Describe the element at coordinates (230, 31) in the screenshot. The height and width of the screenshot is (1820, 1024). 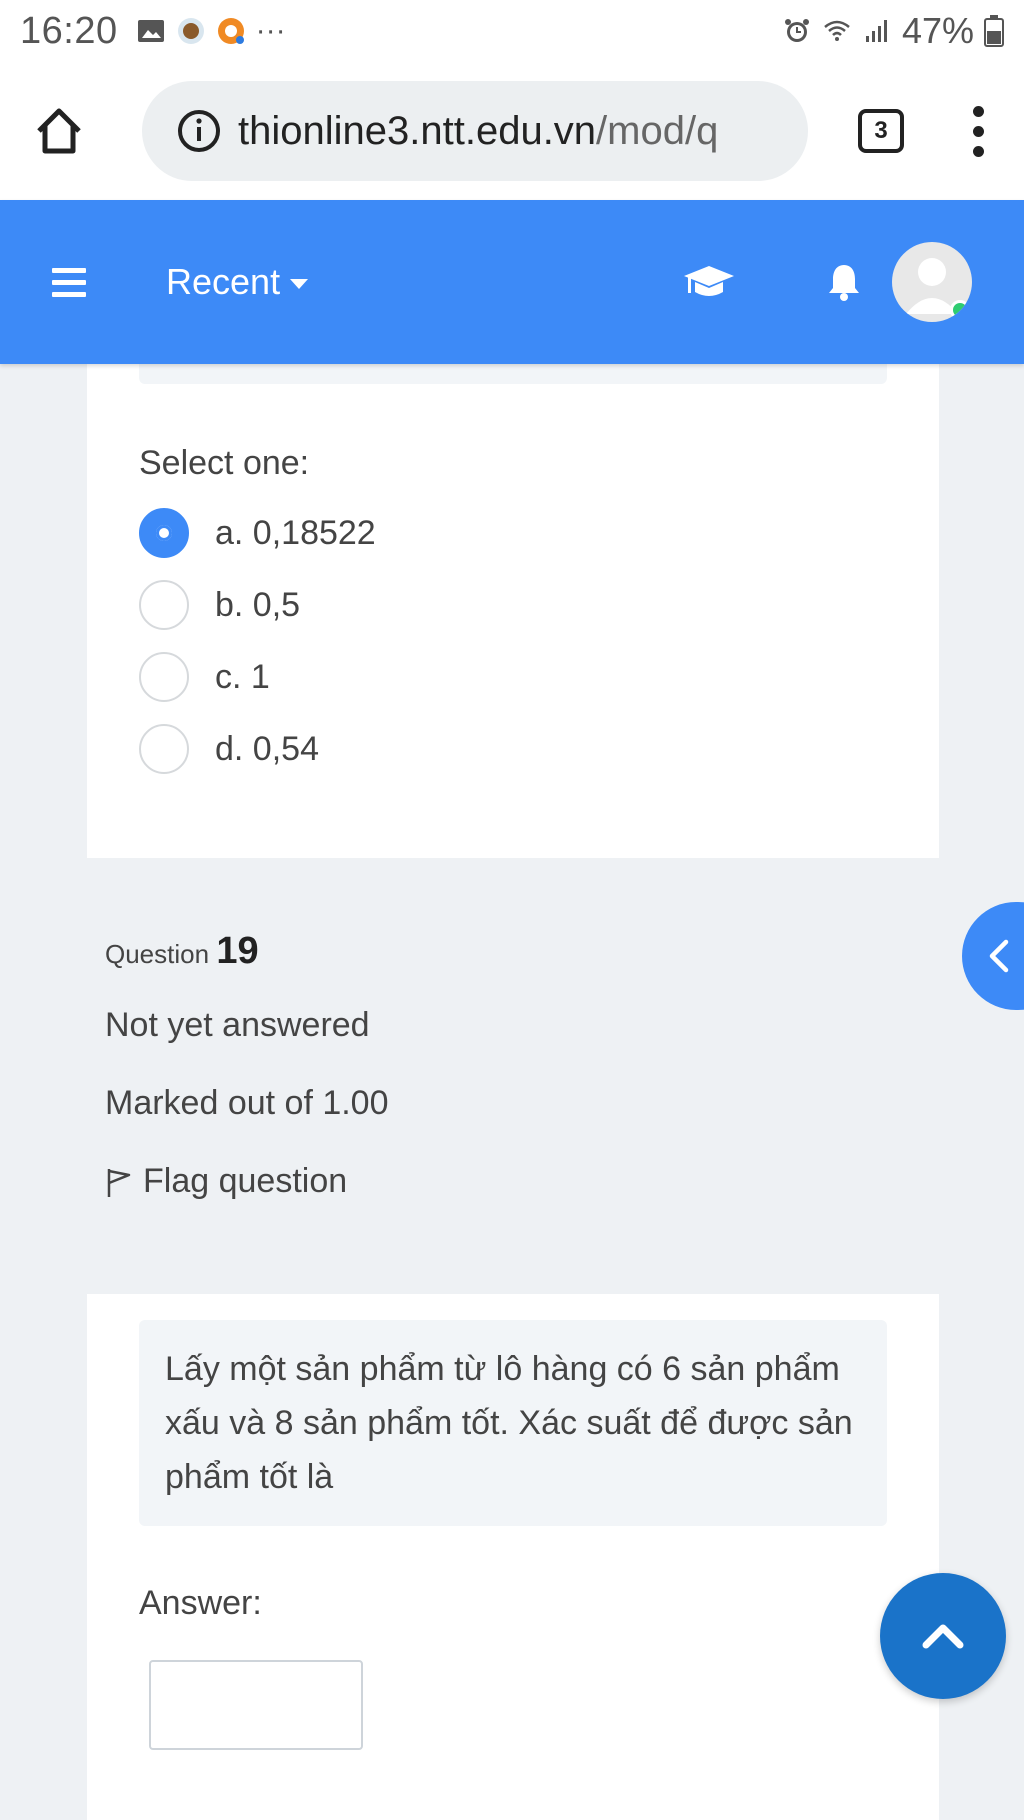
I see `music-app-icon` at that location.